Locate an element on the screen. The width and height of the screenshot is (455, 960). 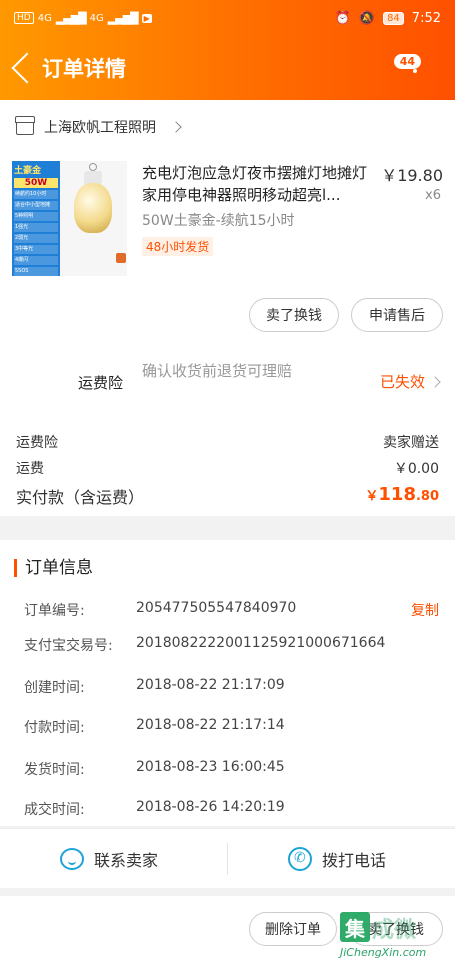
info-row-created: 创建时间: 2018-08-22 21:17:09 is located at coordinates (232, 687).